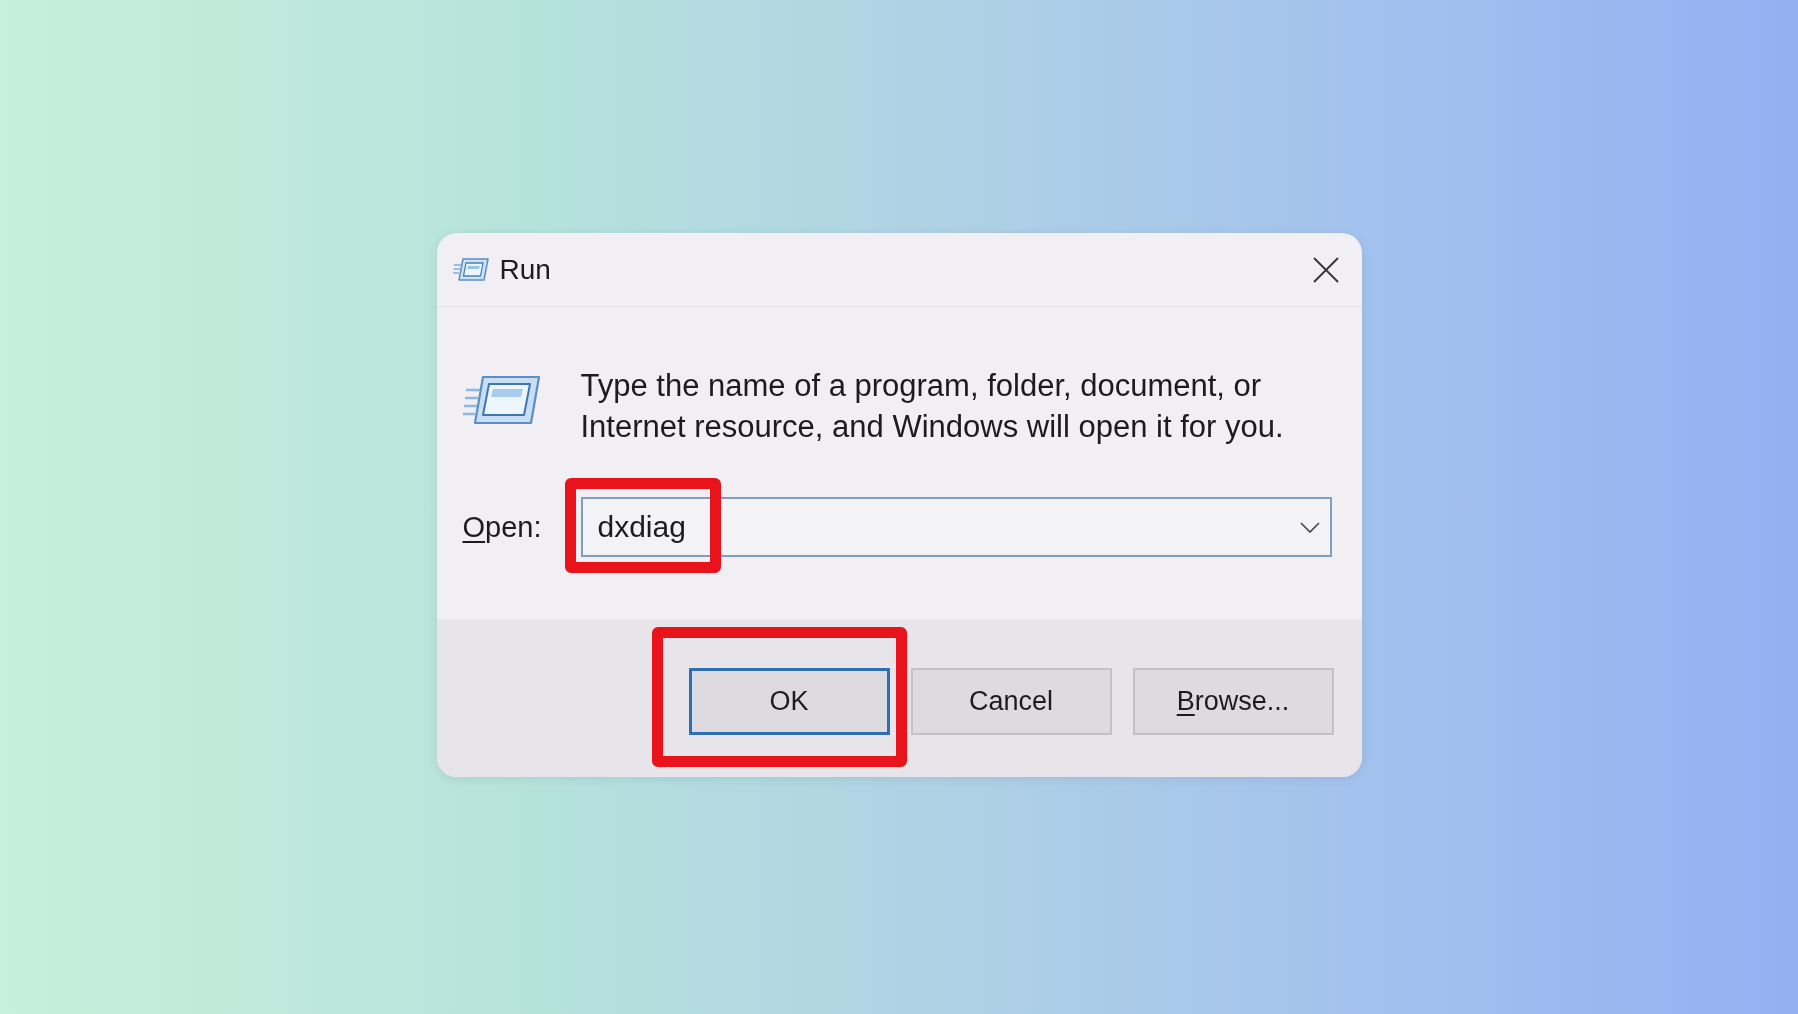 The image size is (1798, 1014). I want to click on field-label: Open:, so click(502, 527).